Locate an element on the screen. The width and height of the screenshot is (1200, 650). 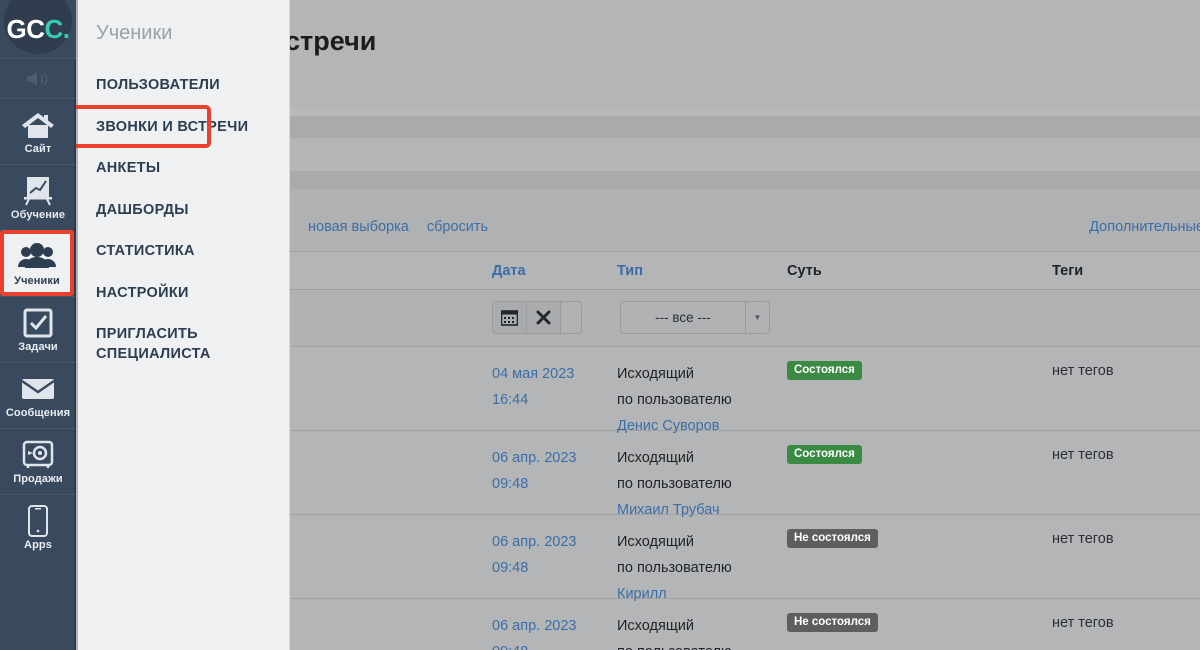
row-date-time: 16:44 is located at coordinates (510, 400).